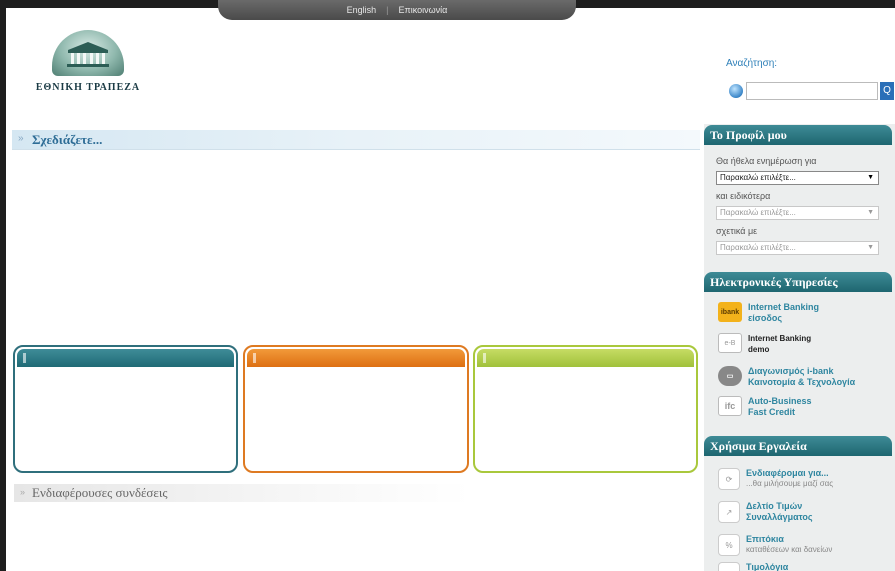  What do you see at coordinates (743, 196) in the screenshot?
I see `profile-label-2: και ειδικότερα` at bounding box center [743, 196].